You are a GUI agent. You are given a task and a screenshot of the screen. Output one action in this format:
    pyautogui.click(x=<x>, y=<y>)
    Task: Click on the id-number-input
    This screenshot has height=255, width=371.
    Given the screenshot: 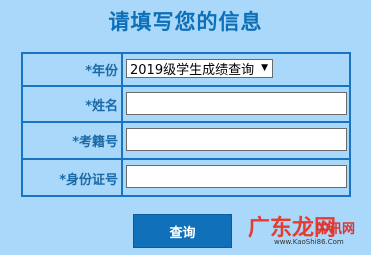 What is the action you would take?
    pyautogui.click(x=236, y=176)
    